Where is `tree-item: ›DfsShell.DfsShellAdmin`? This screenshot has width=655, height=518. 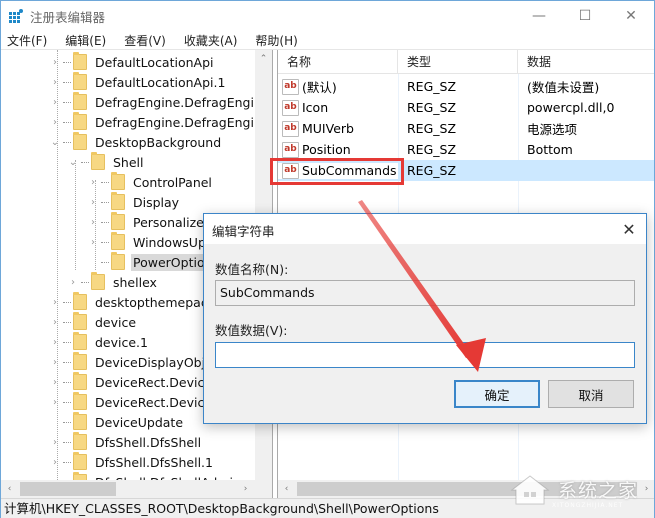
tree-item: ›DfsShell.DfsShellAdmin is located at coordinates (146, 476).